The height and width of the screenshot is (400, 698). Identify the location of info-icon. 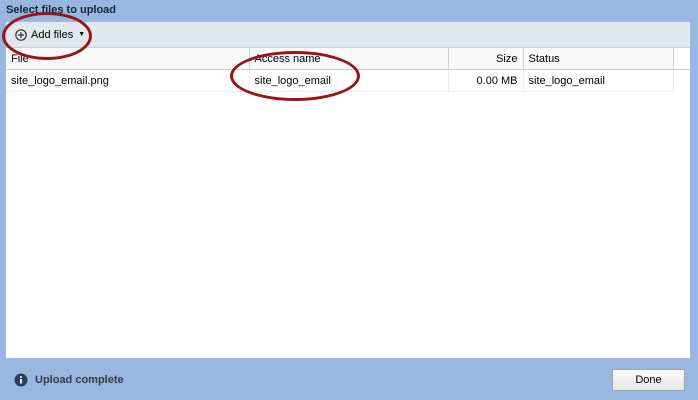
(21, 380).